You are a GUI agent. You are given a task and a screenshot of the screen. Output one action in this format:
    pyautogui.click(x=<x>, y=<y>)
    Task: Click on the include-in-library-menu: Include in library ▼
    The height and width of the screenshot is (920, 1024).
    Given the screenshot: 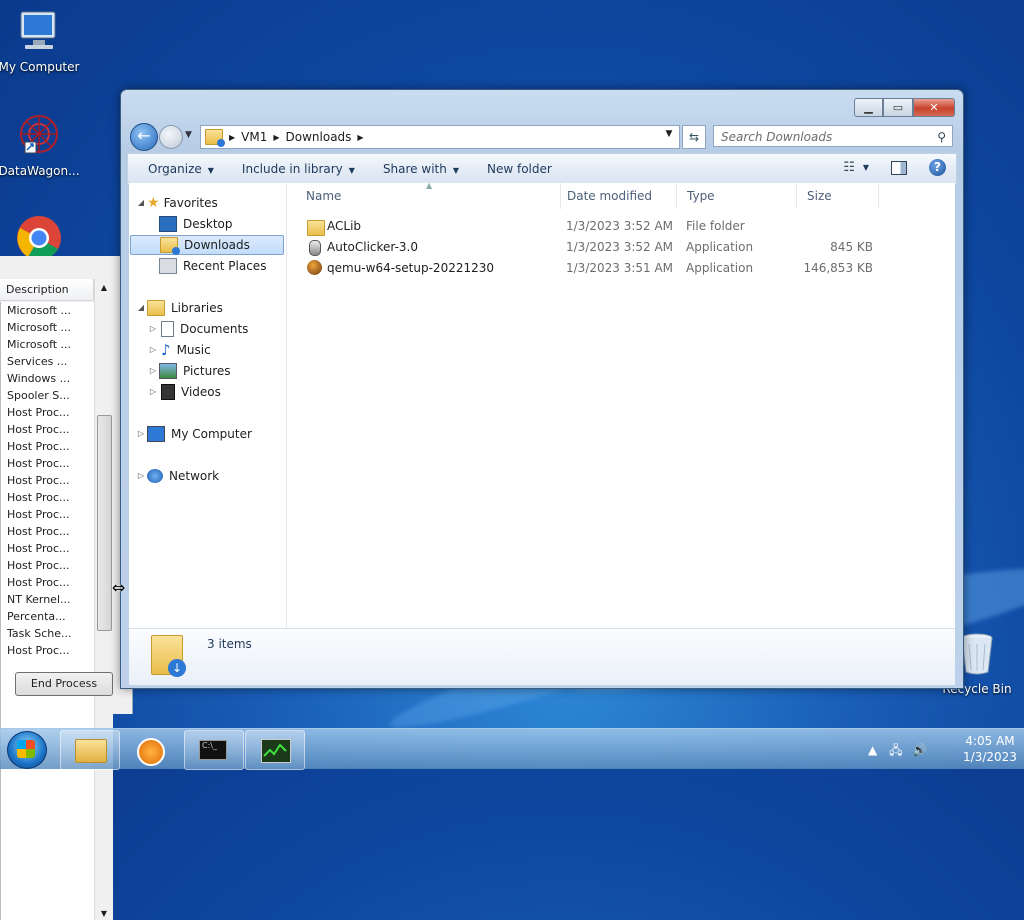 What is the action you would take?
    pyautogui.click(x=298, y=169)
    